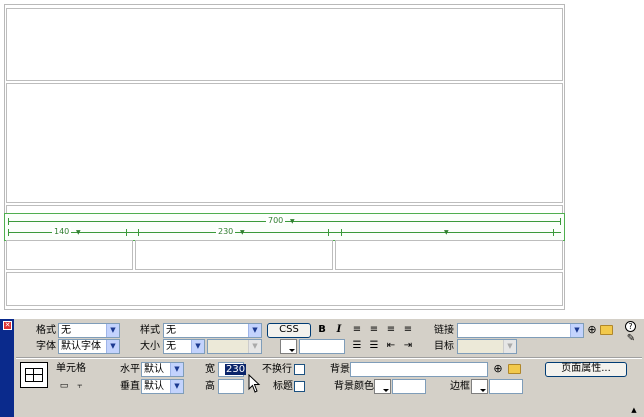  What do you see at coordinates (284, 232) in the screenshot?
I see `column-width-guide-line` at bounding box center [284, 232].